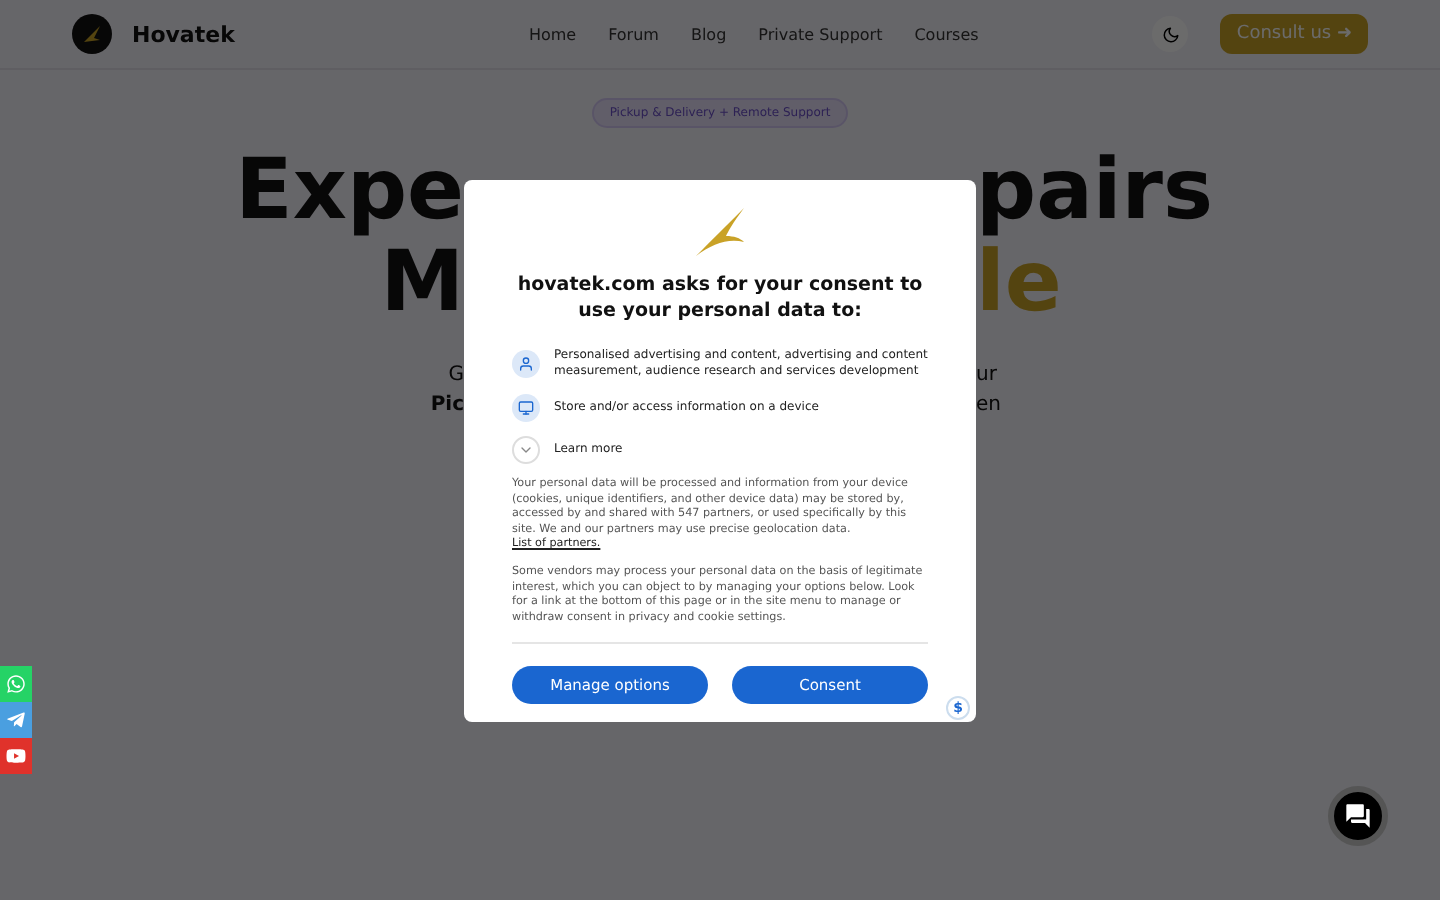  I want to click on play-icon, so click(16, 756).